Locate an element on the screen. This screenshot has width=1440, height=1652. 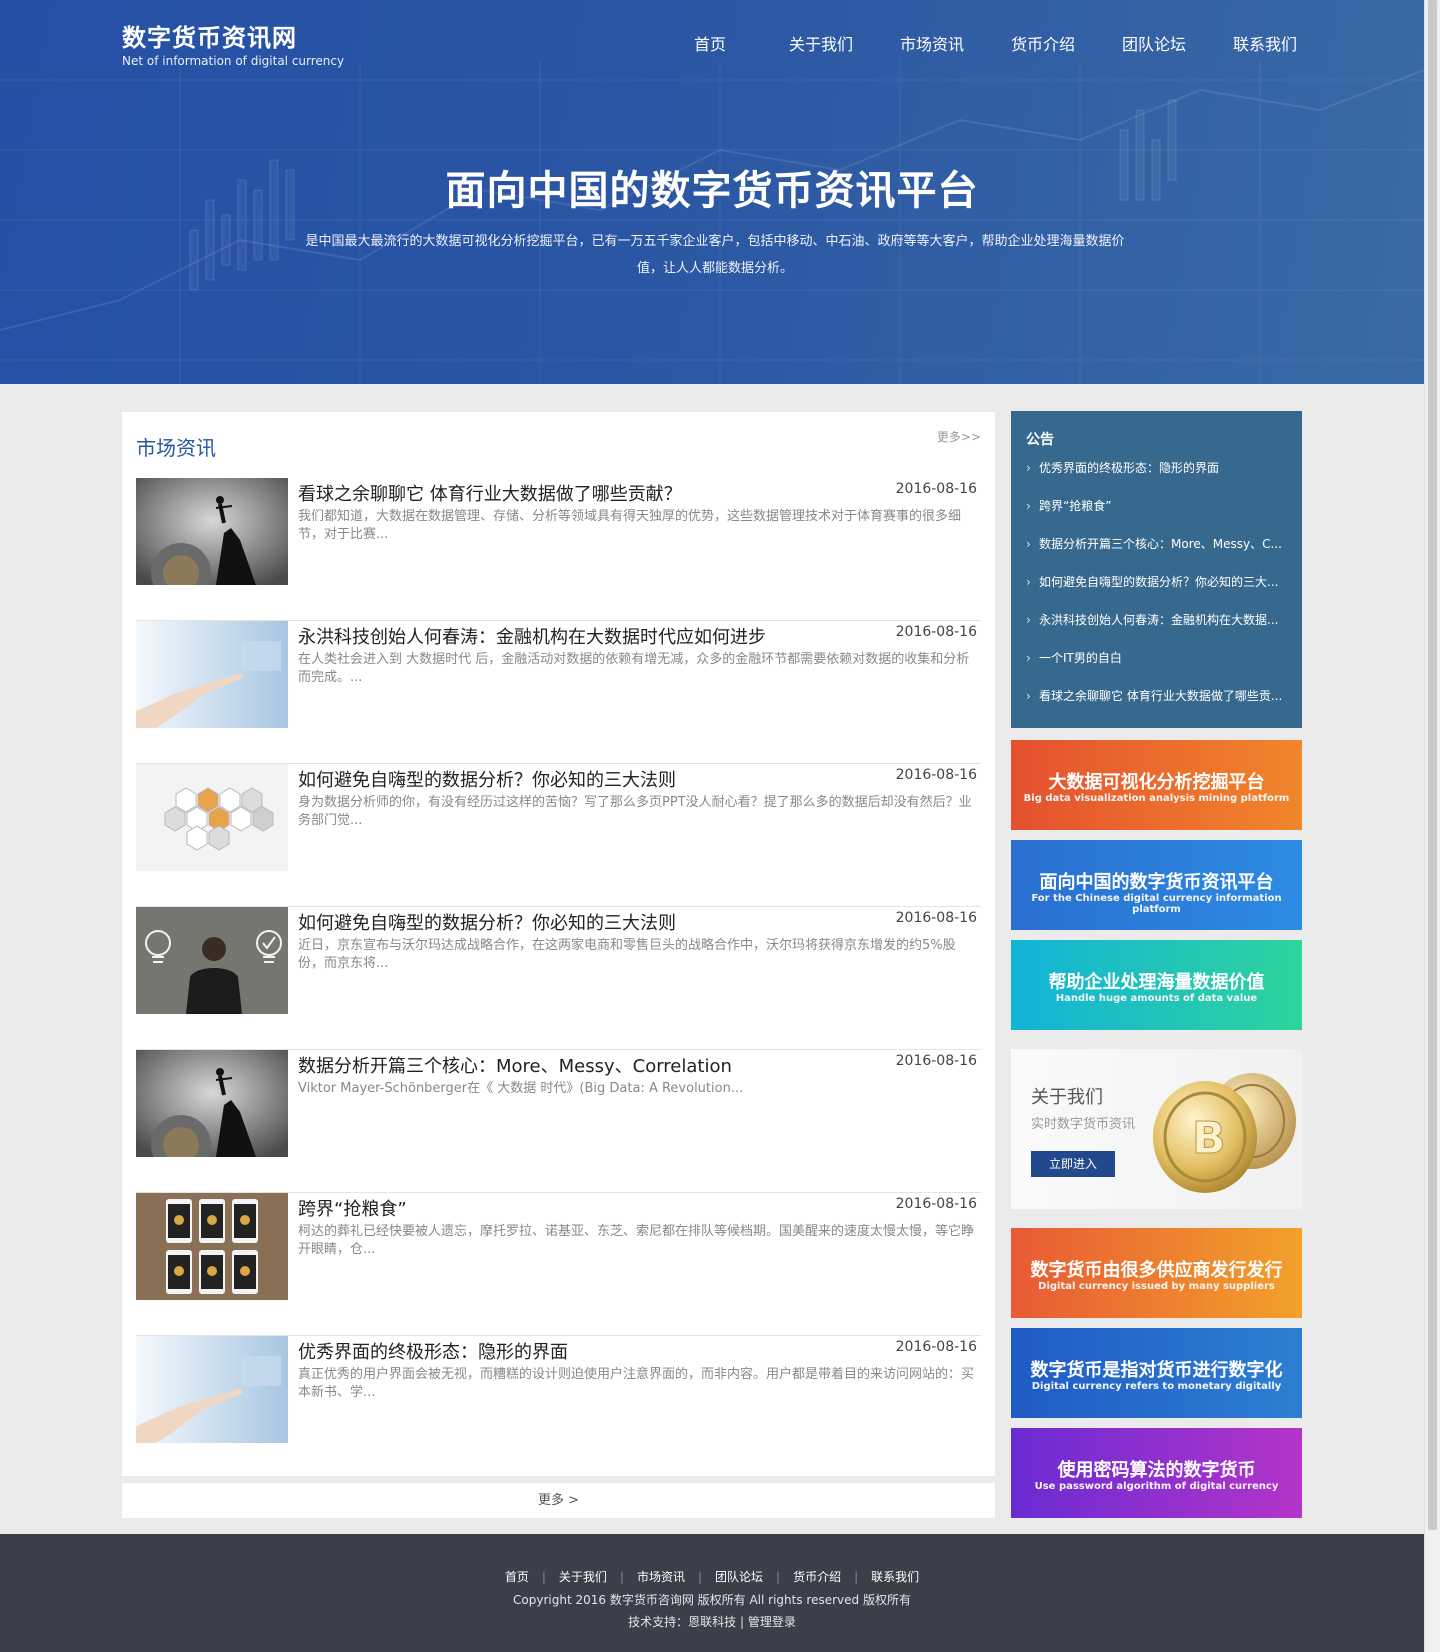
enter-button: 立即进入 is located at coordinates (1073, 1164).